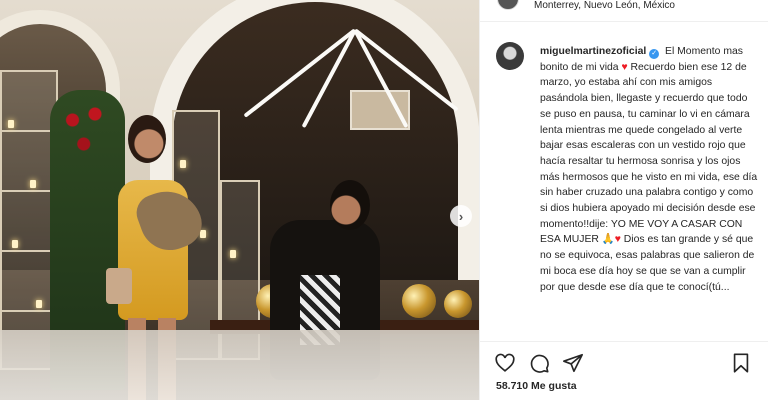 The height and width of the screenshot is (400, 768). What do you see at coordinates (593, 51) in the screenshot?
I see `caption-username: miguelmartinezoficial` at bounding box center [593, 51].